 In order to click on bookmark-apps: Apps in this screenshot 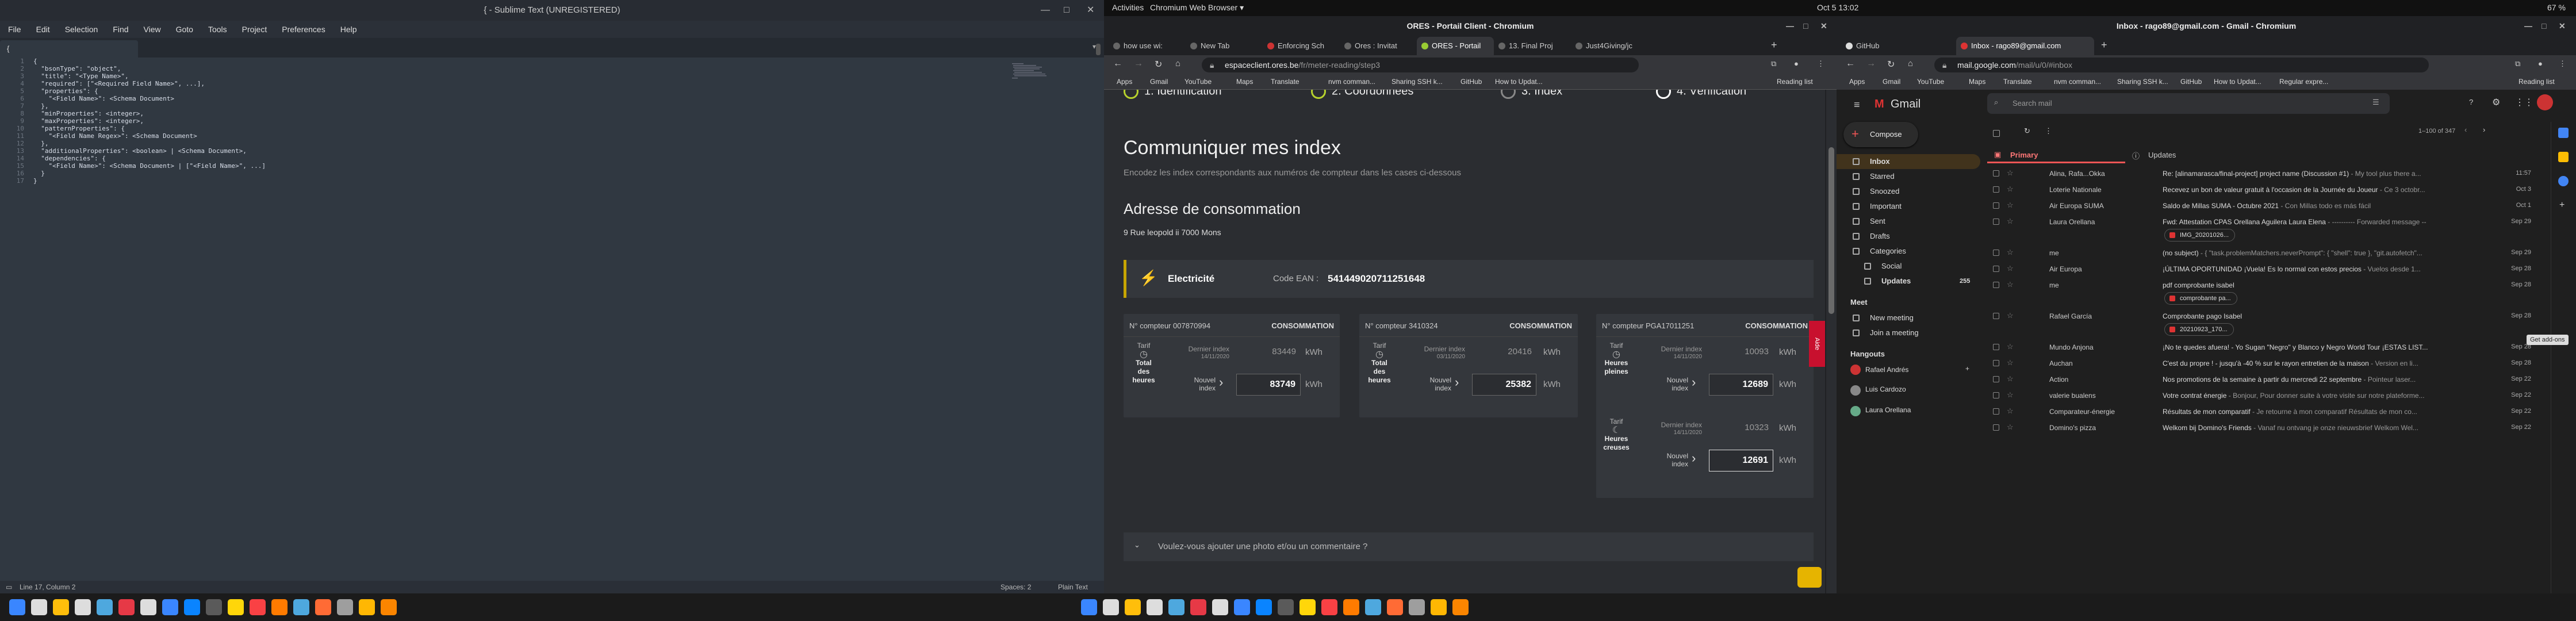, I will do `click(1124, 82)`.